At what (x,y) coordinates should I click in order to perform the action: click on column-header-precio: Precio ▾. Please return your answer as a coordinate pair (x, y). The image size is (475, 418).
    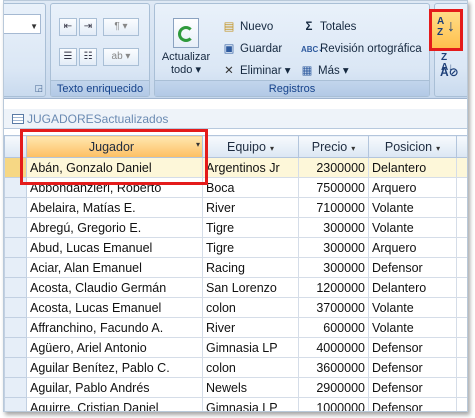
    Looking at the image, I should click on (333, 146).